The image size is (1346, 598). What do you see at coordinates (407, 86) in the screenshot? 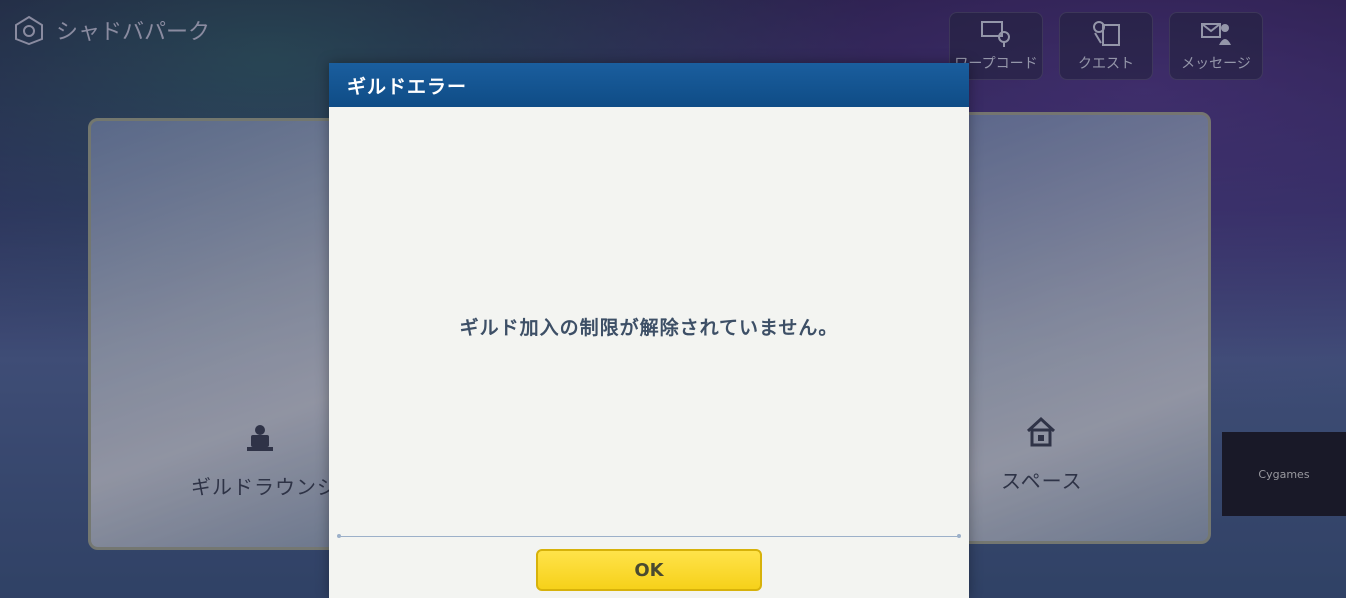
I see `dialog-title: ギルドエラー` at bounding box center [407, 86].